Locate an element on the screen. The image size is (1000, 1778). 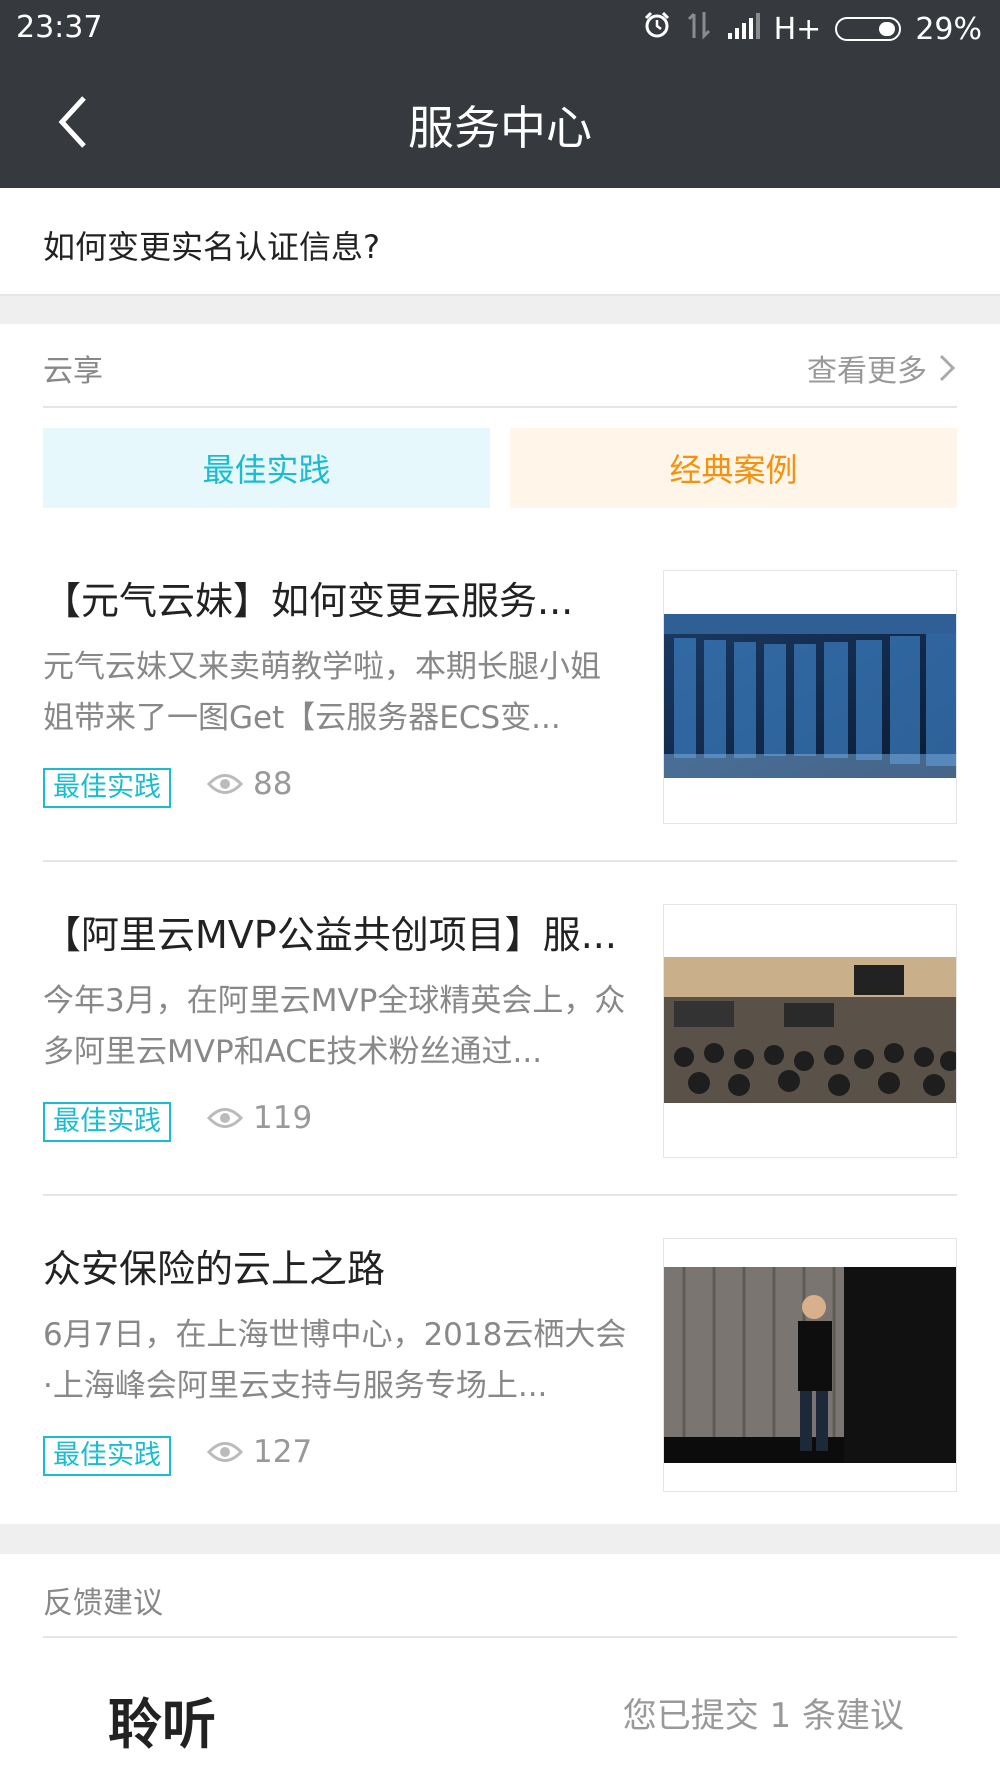
battery-percent: 29% is located at coordinates (948, 29).